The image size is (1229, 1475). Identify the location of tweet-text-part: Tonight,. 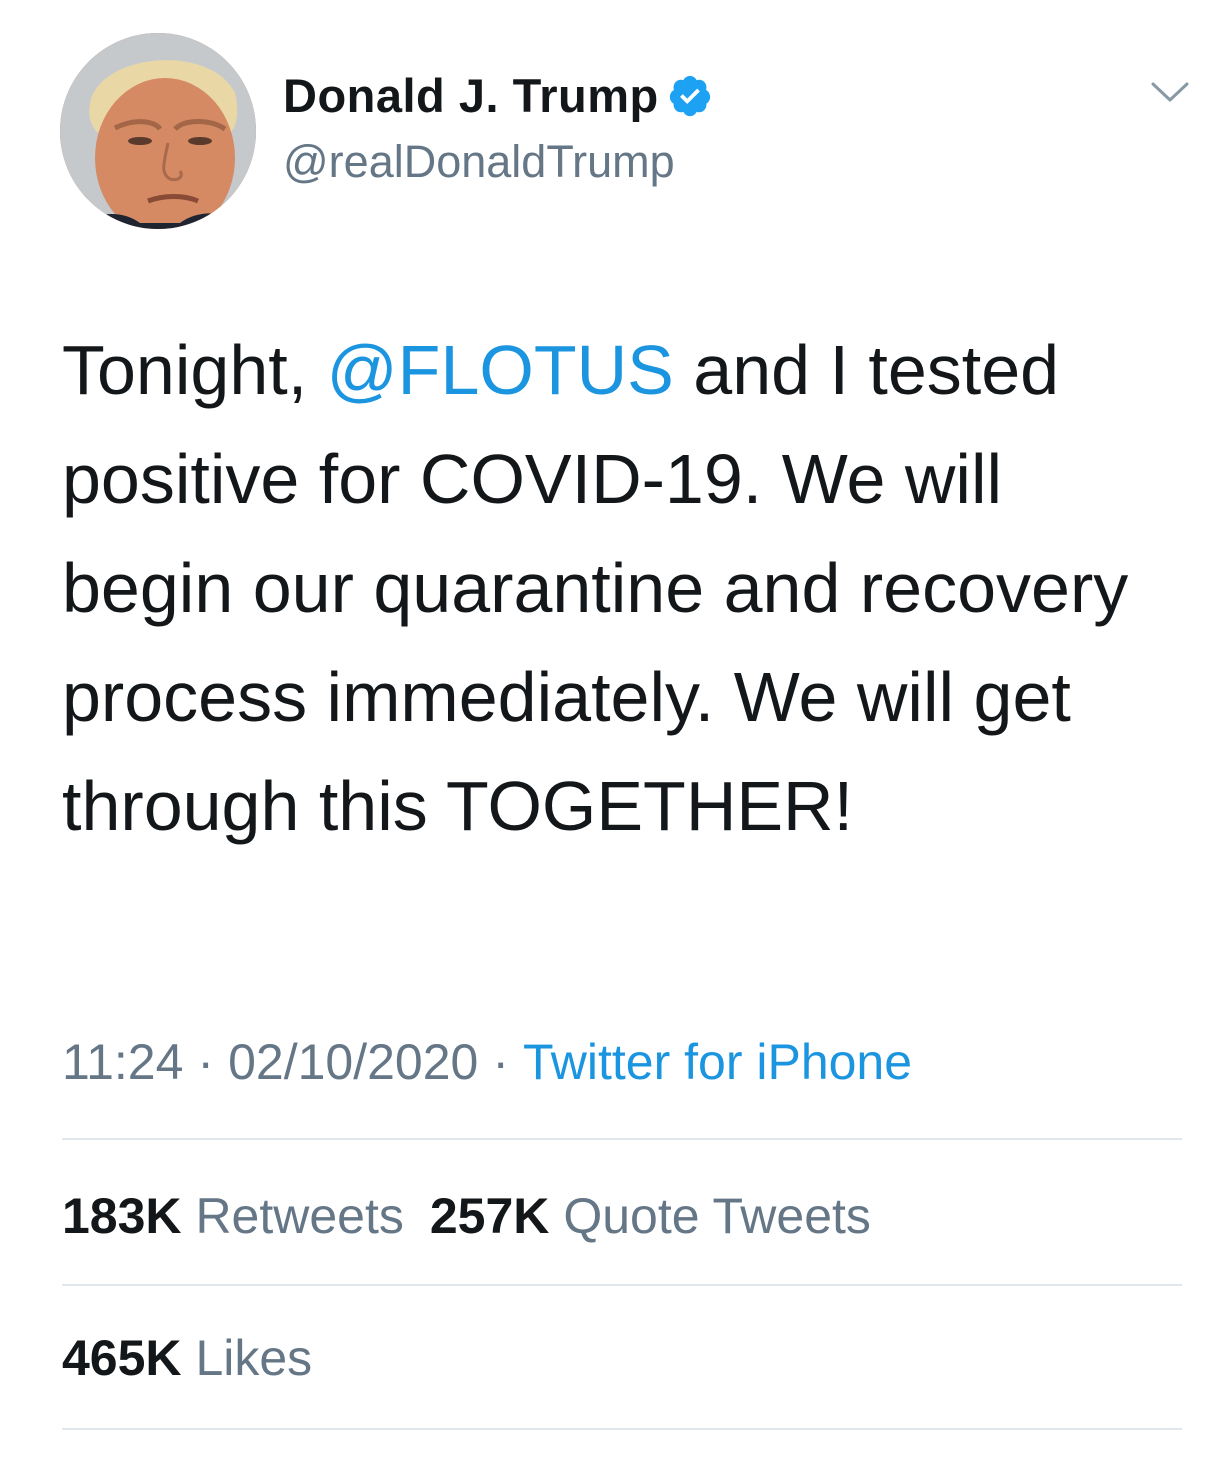
(194, 370).